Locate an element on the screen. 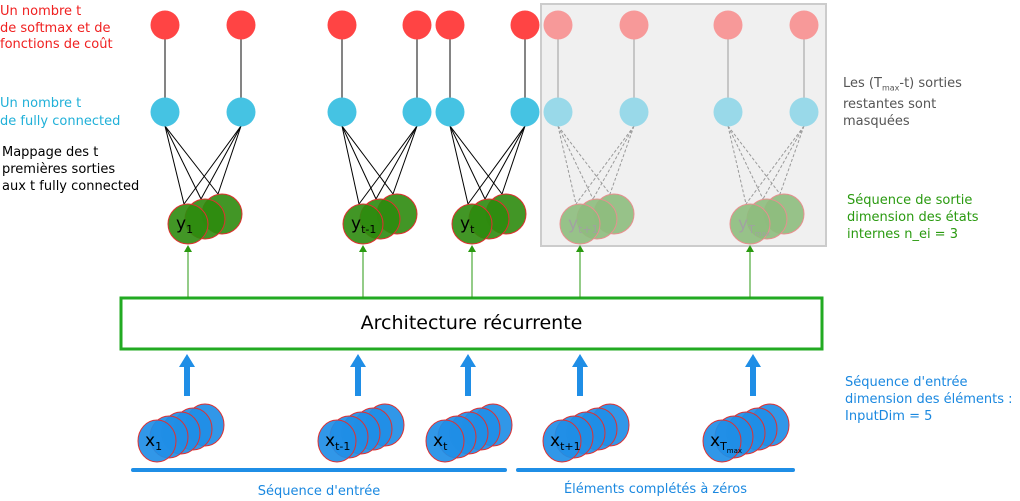  label-line: Mappage des t is located at coordinates (50, 152).